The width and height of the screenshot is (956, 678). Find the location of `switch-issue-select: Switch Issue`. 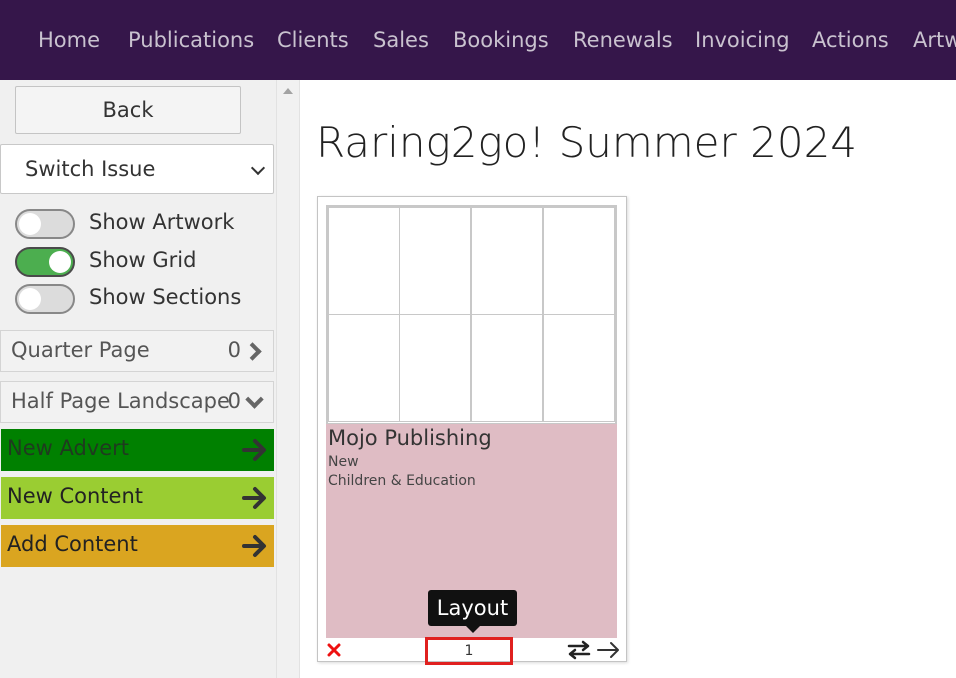

switch-issue-select: Switch Issue is located at coordinates (137, 169).